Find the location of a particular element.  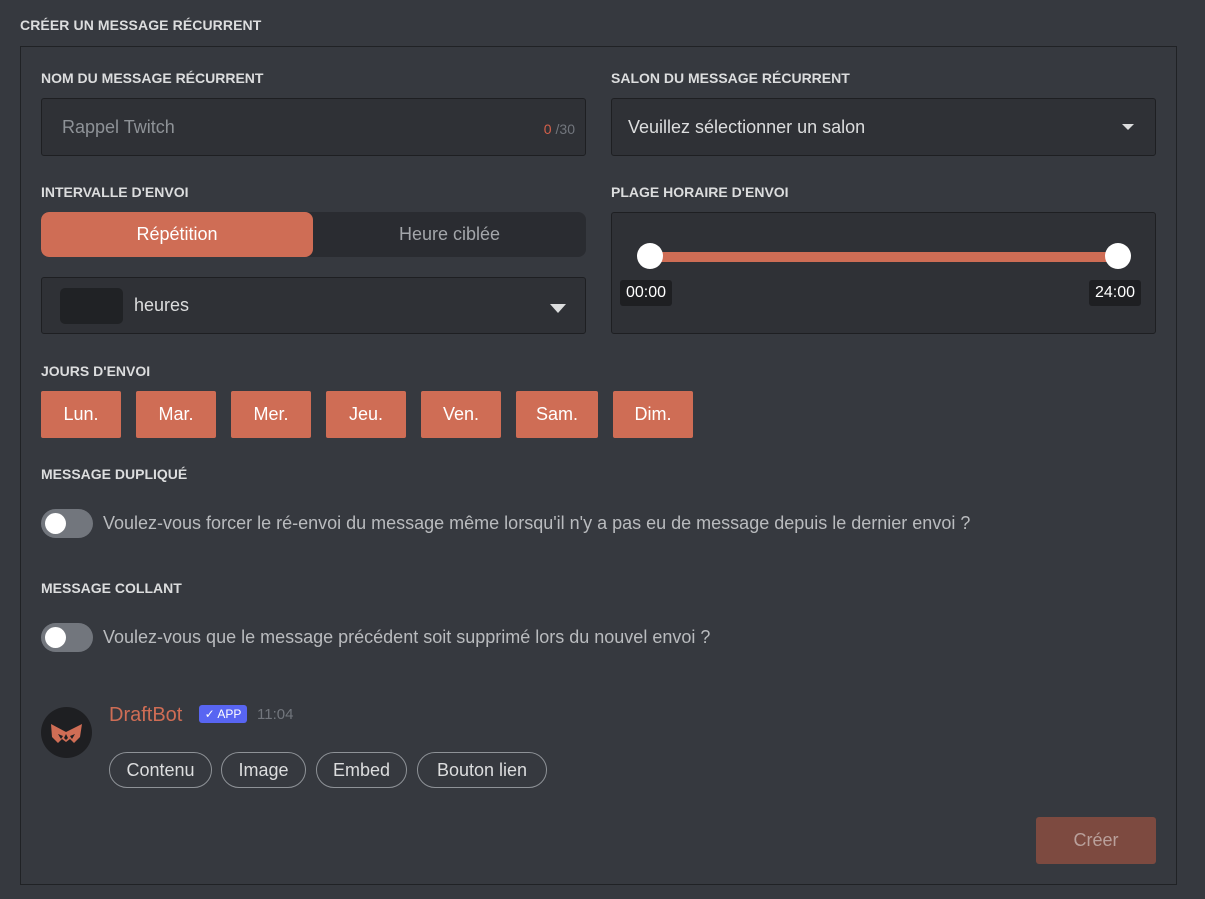

draftbot-logo-icon is located at coordinates (66, 733).